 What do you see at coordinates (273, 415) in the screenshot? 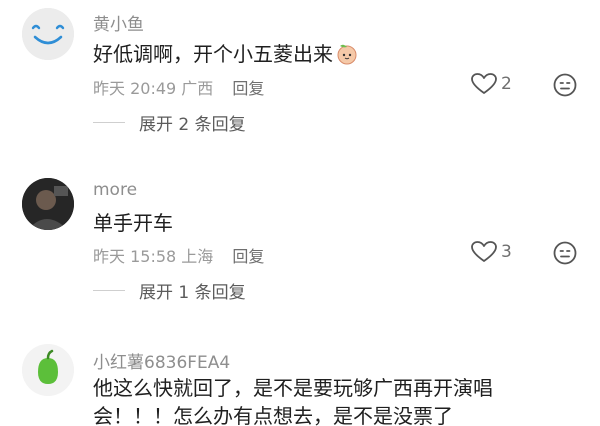
I see `comment-text-line-2: 会！！！怎么办有点想去，是不是没票了` at bounding box center [273, 415].